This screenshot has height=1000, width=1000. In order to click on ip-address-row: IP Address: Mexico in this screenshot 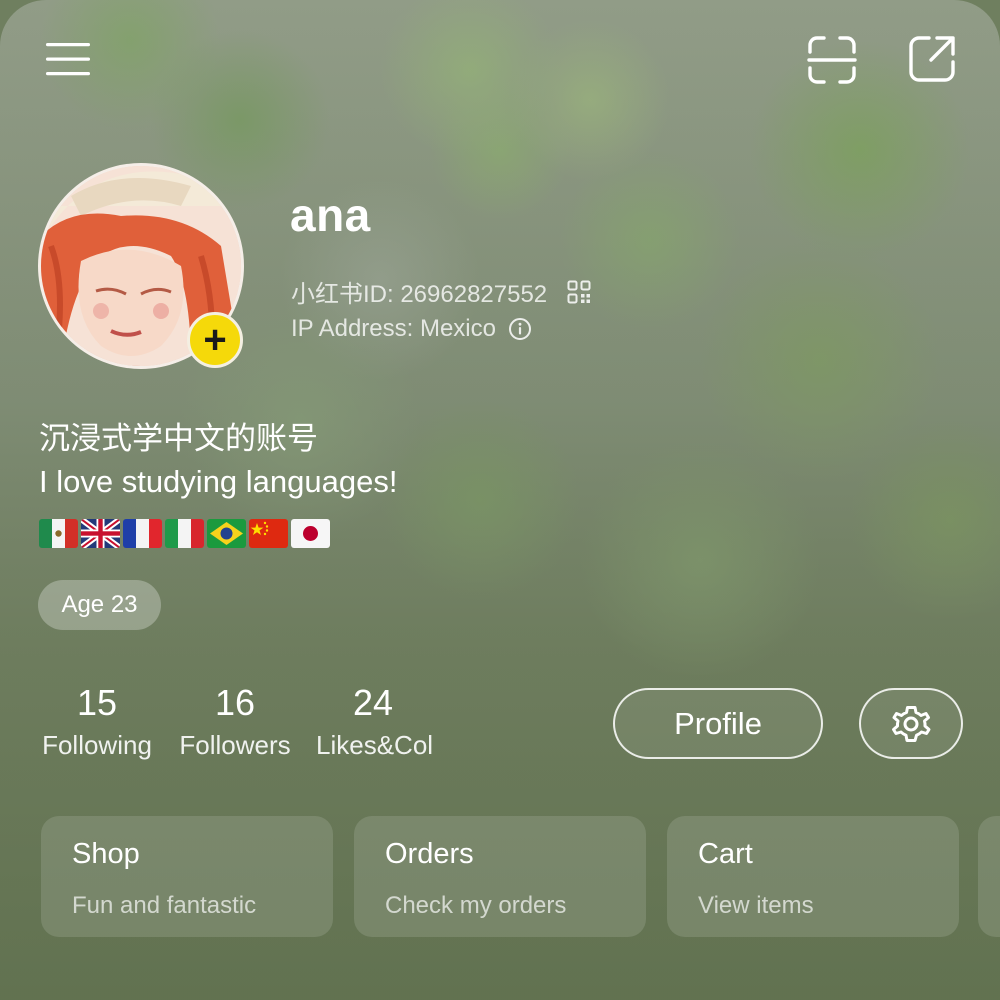, I will do `click(411, 329)`.